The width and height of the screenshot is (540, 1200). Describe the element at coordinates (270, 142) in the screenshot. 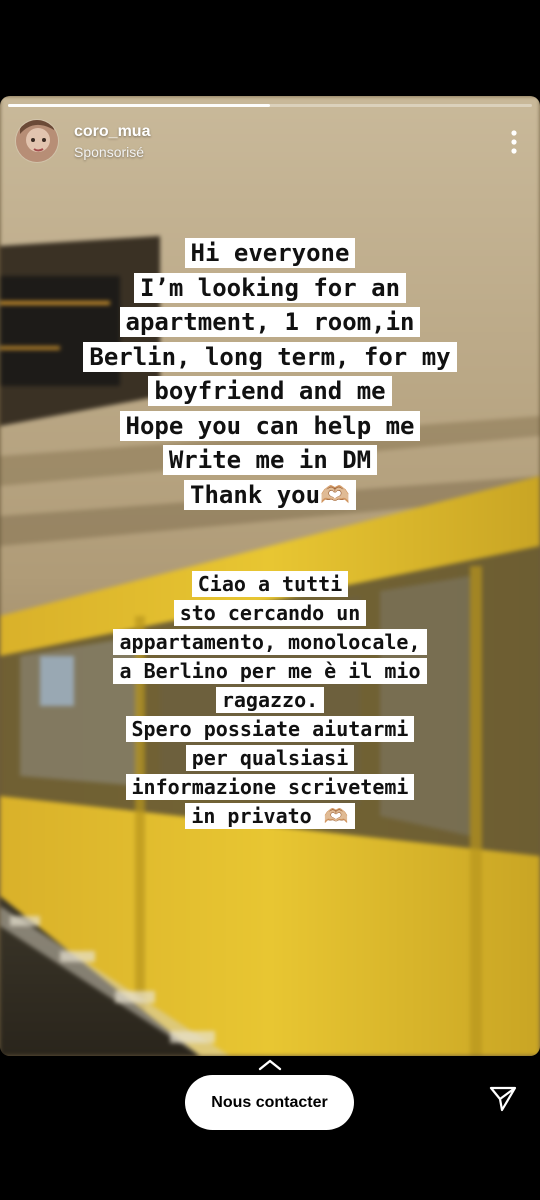

I see `story-header: coro_mua Sponsorisé` at that location.